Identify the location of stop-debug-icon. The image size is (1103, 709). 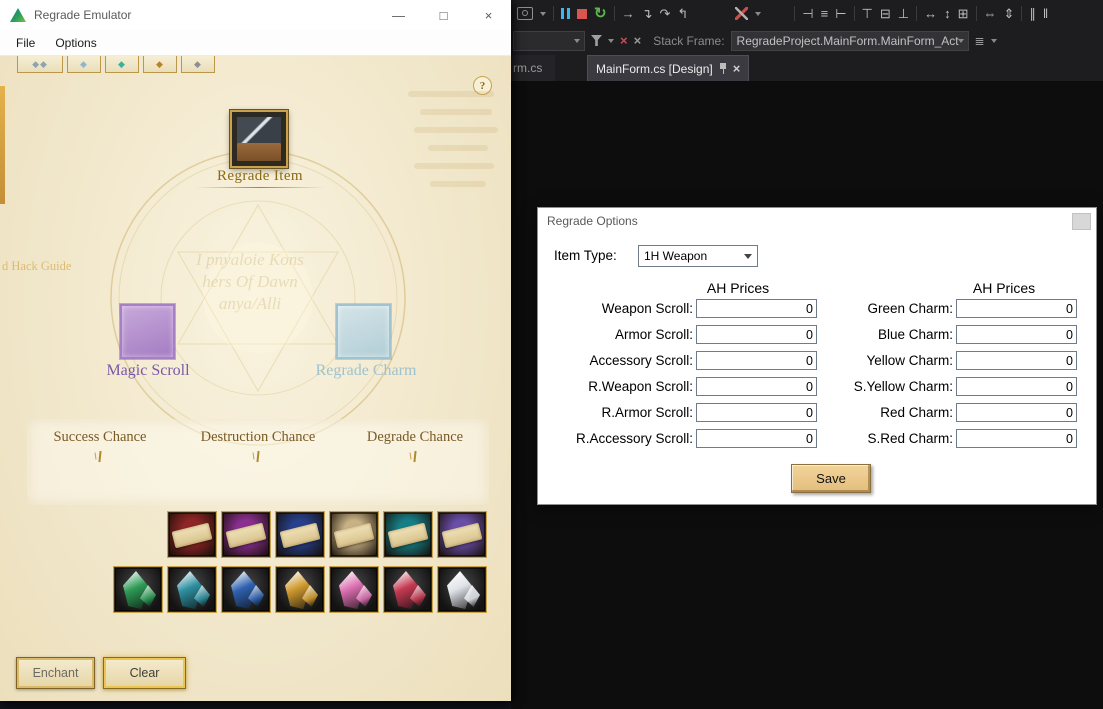
(582, 13).